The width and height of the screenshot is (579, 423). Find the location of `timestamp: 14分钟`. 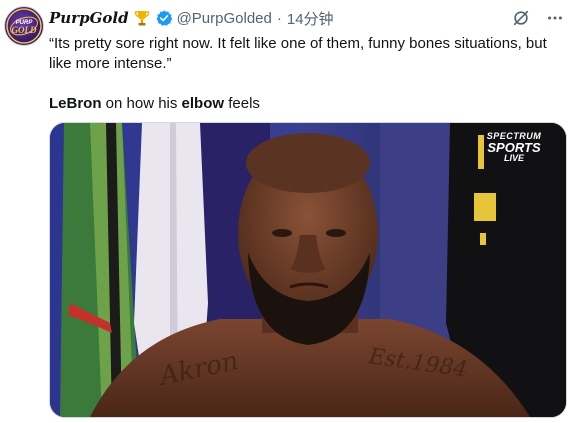

timestamp: 14分钟 is located at coordinates (310, 18).